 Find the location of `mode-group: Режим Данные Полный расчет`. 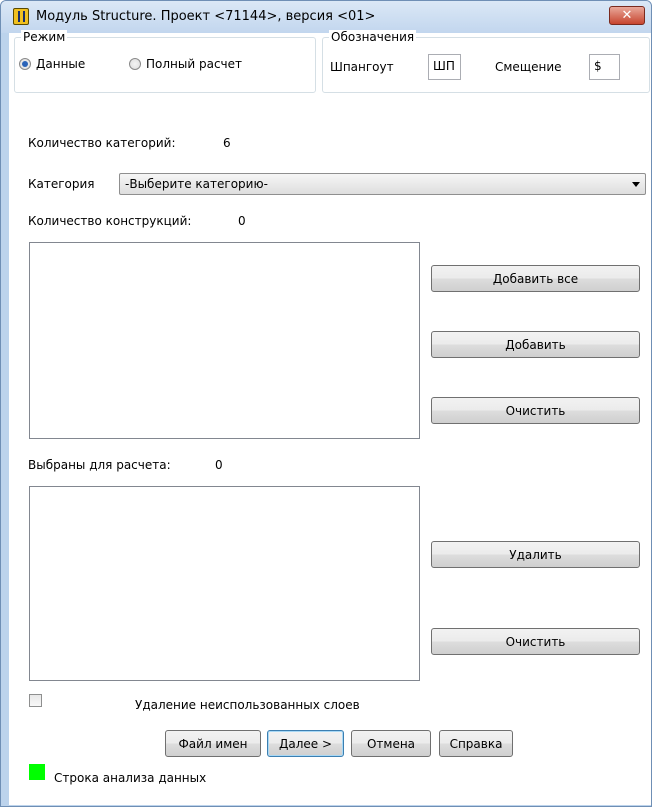

mode-group: Режим Данные Полный расчет is located at coordinates (165, 61).